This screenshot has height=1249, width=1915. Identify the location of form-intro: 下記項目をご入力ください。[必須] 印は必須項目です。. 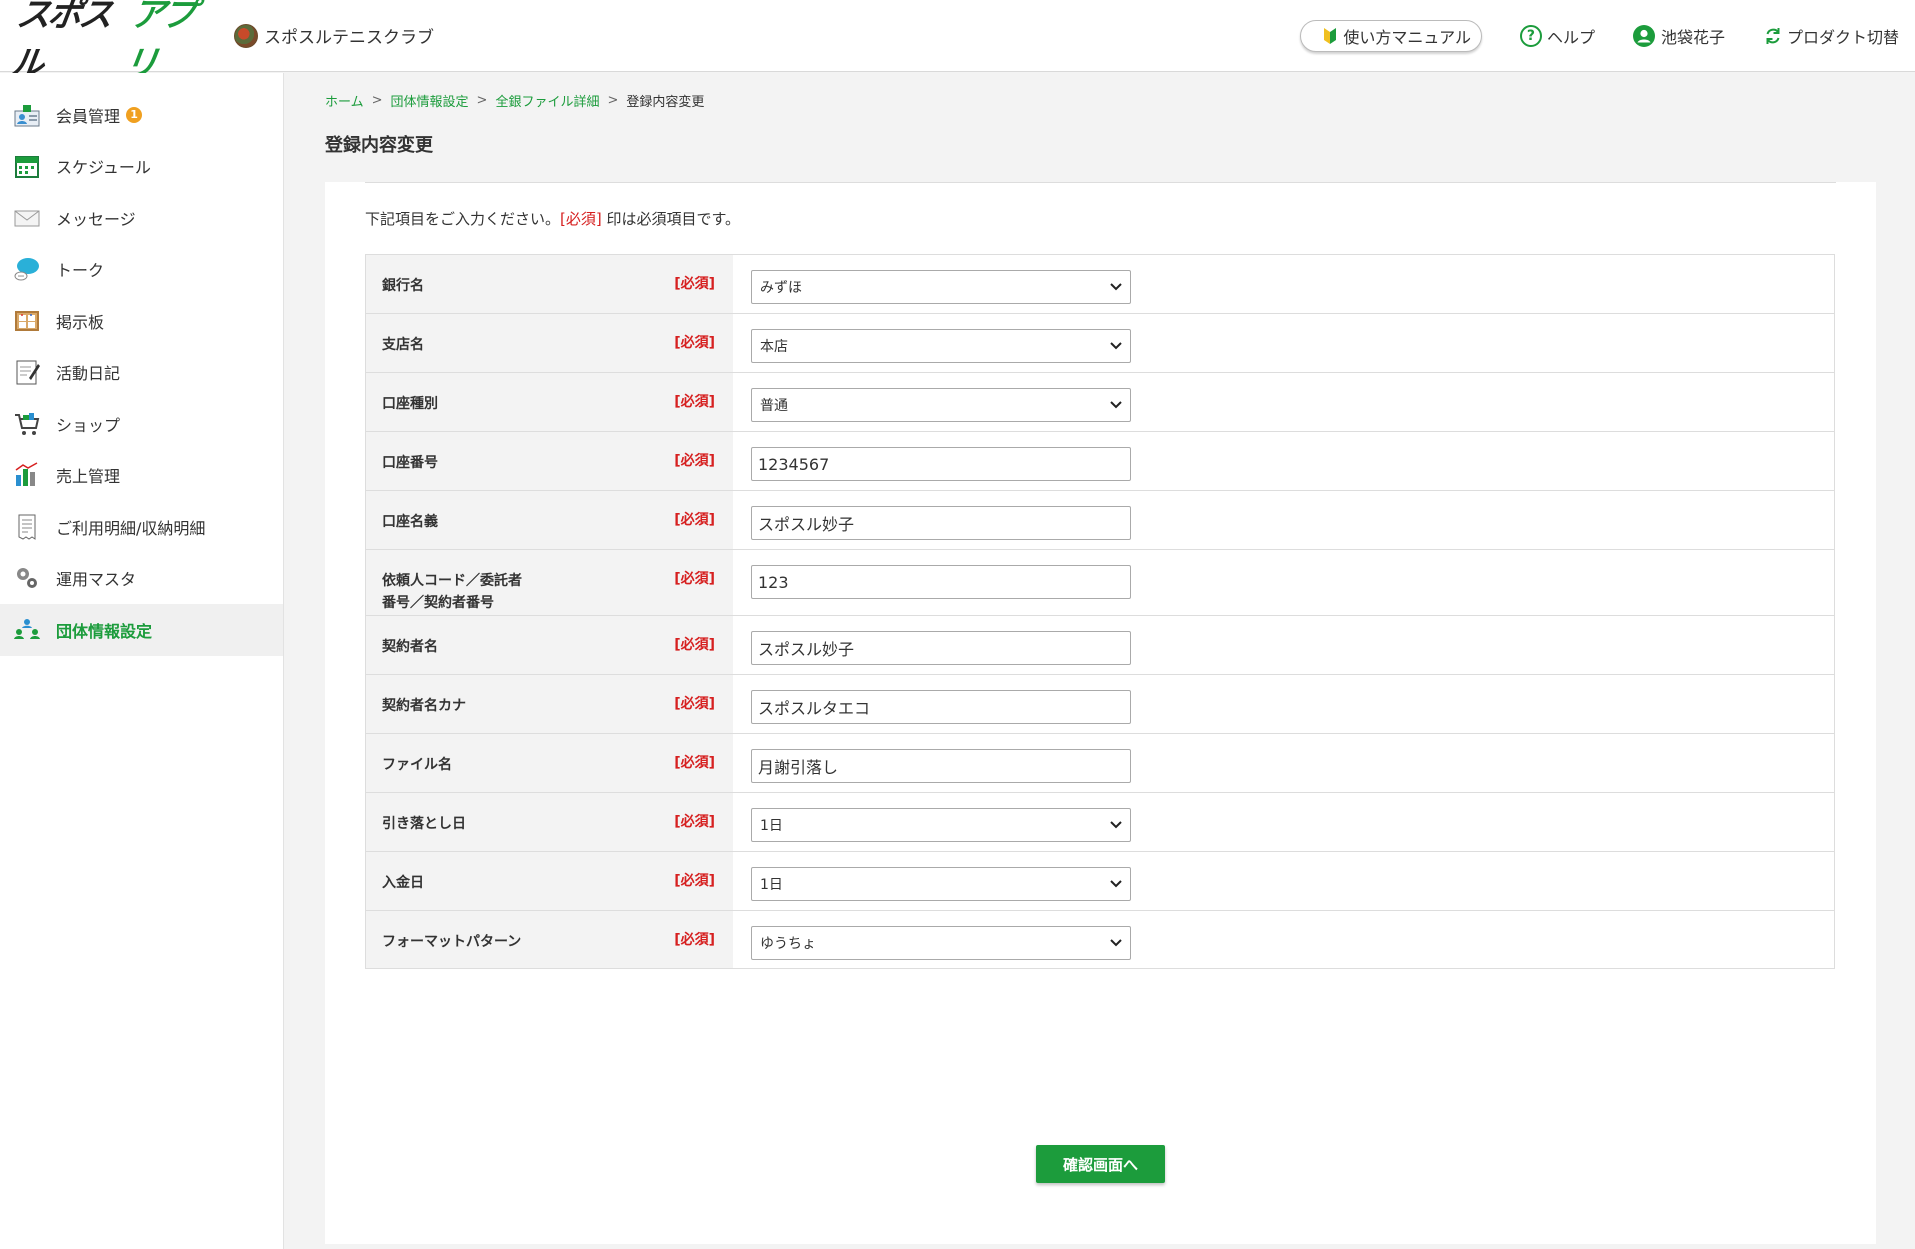
(552, 218).